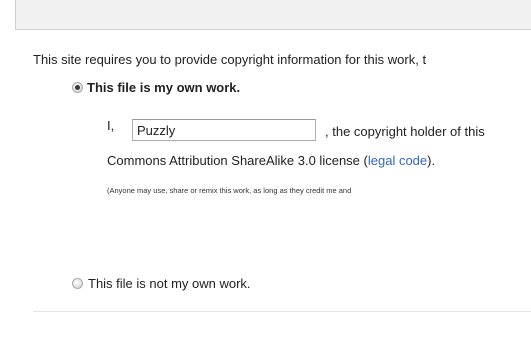  What do you see at coordinates (282, 311) in the screenshot?
I see `section-divider` at bounding box center [282, 311].